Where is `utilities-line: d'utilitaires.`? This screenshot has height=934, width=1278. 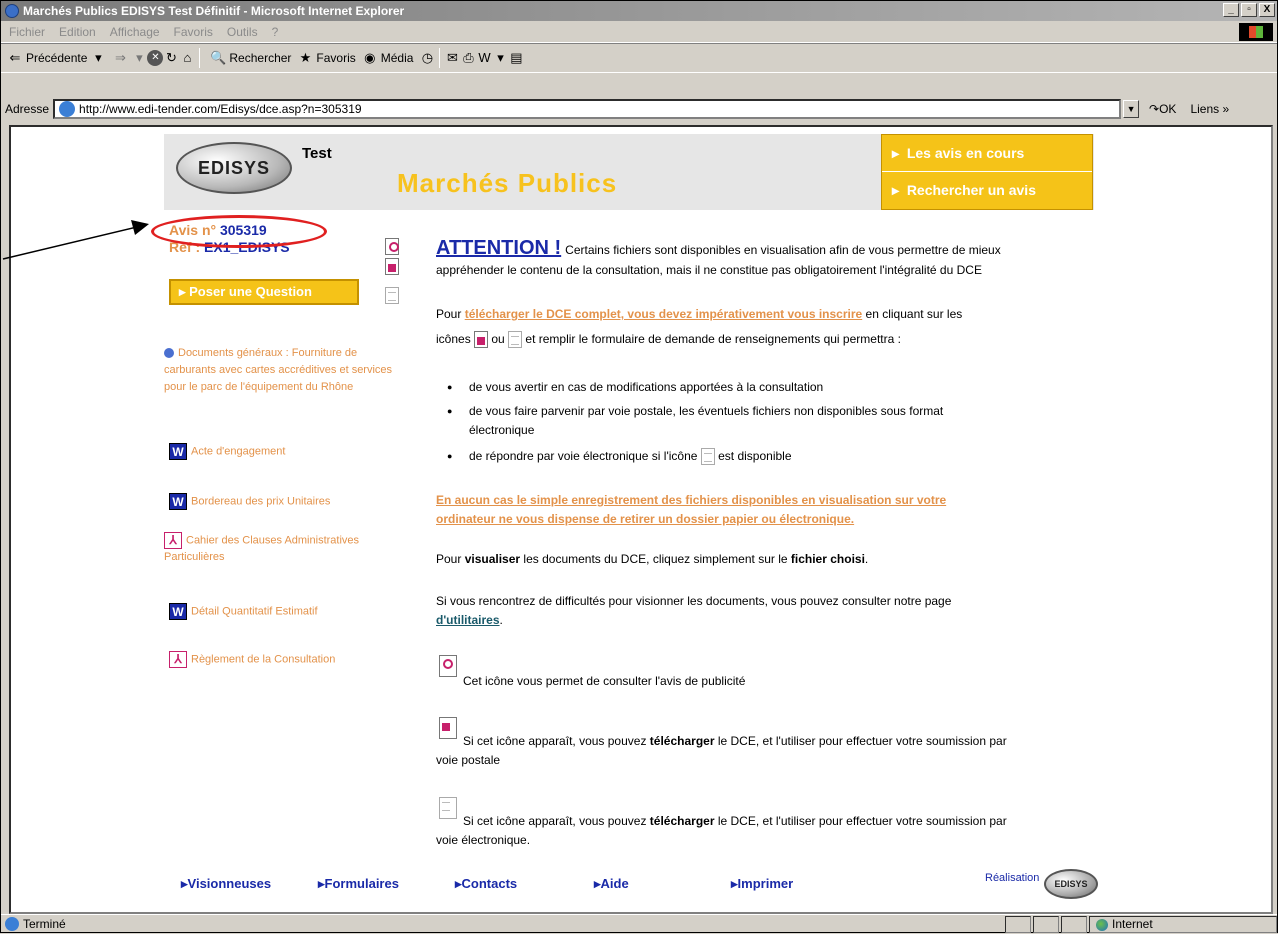
utilities-line: d'utilitaires. is located at coordinates (469, 620).